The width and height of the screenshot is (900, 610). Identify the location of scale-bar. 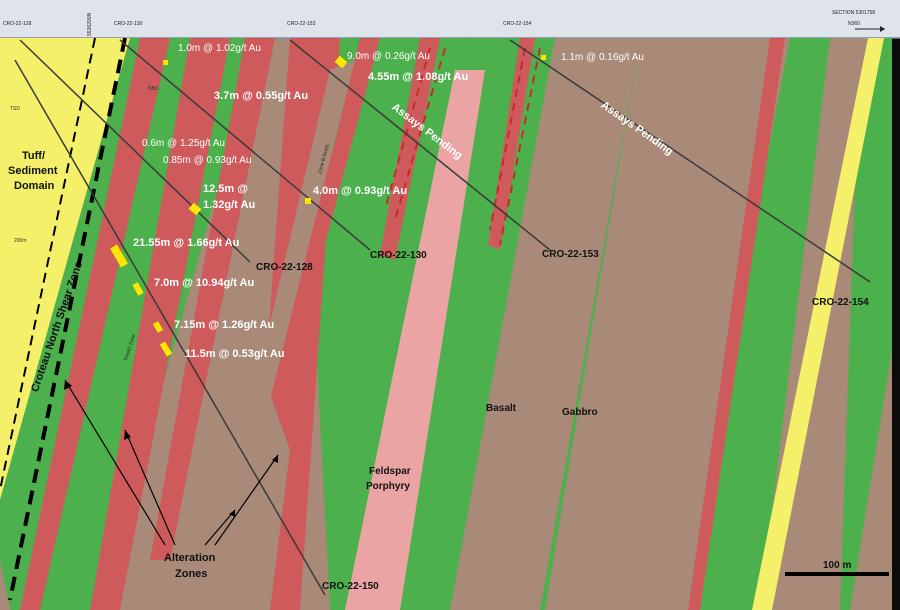
(837, 574).